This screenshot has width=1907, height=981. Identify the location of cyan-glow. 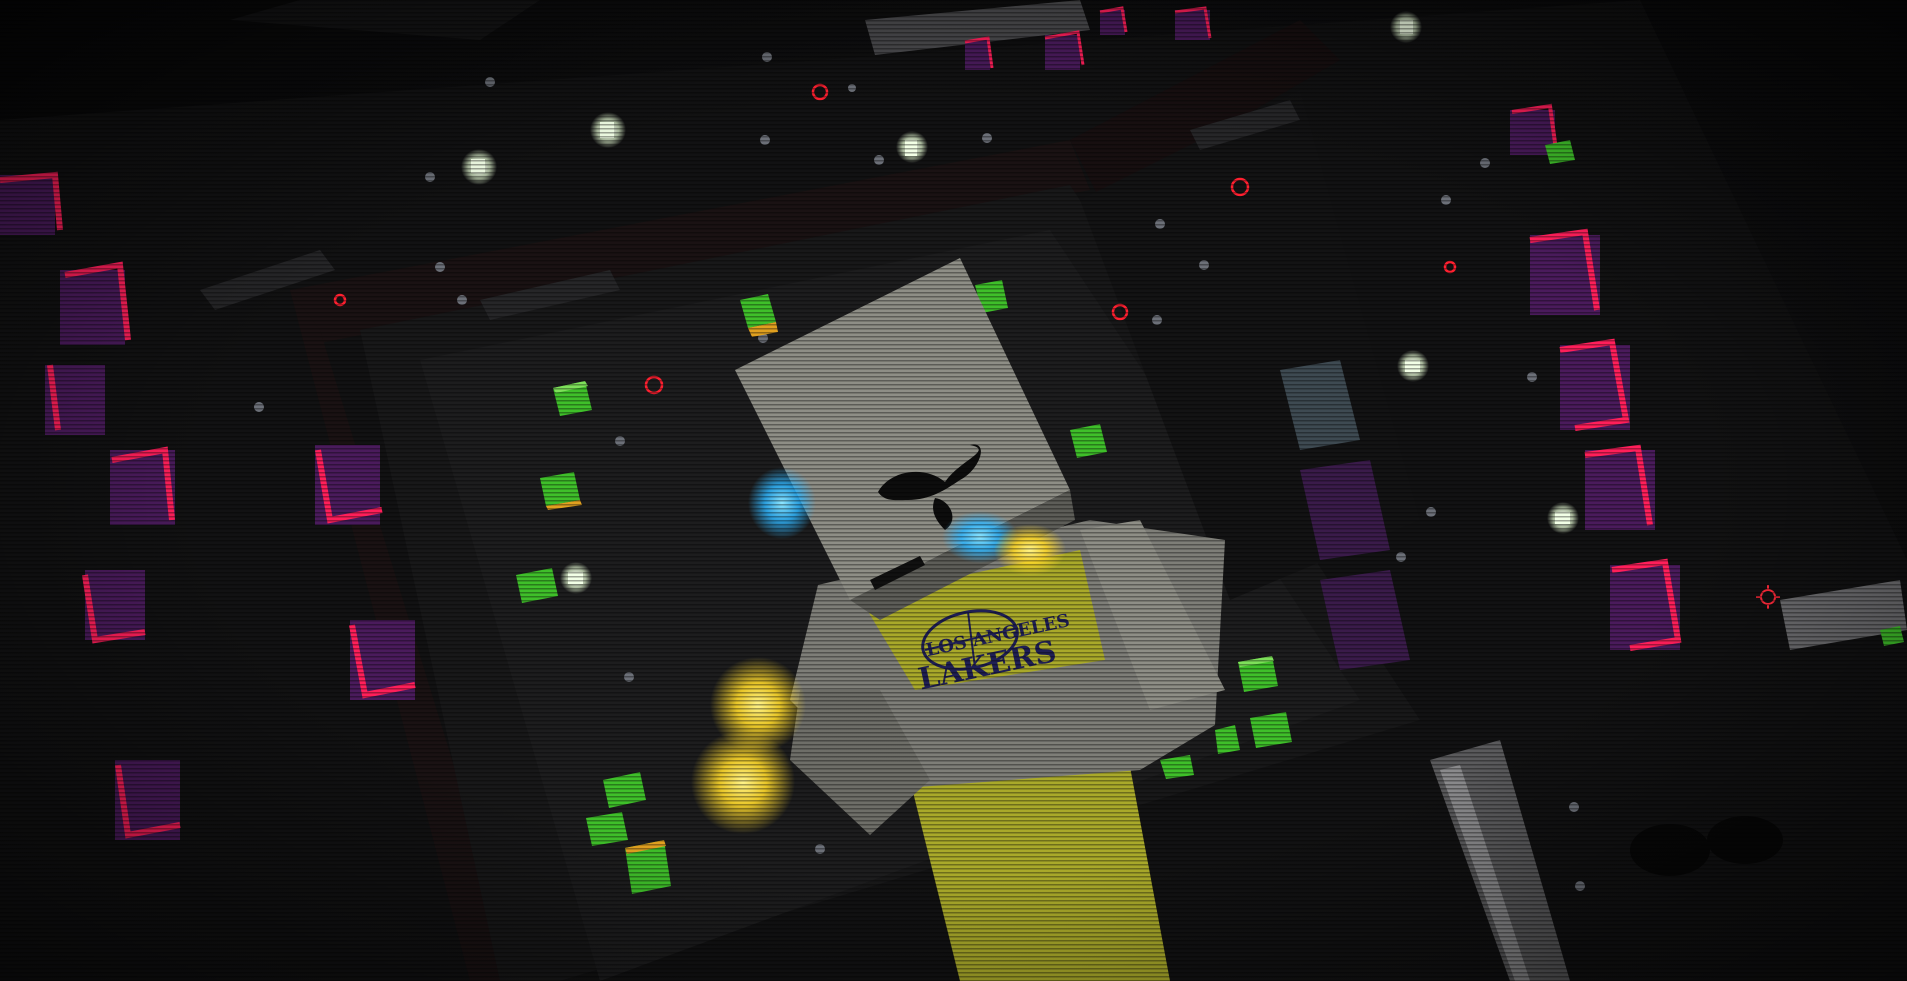
(782, 503).